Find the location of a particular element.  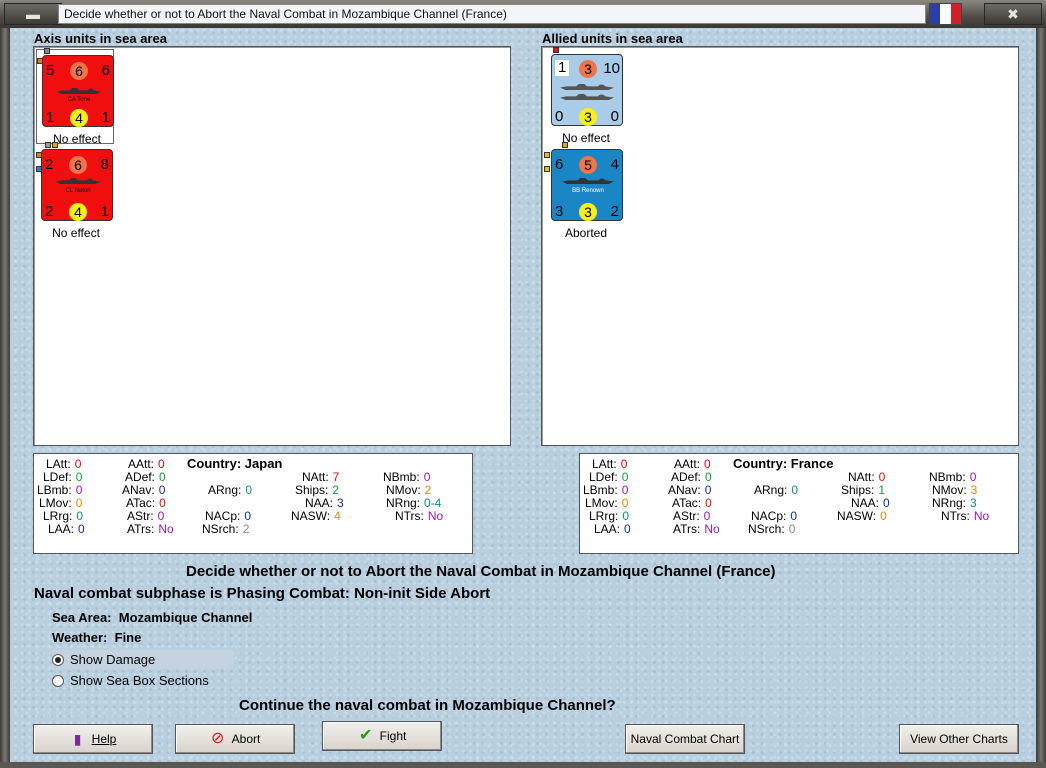

weather-row: Weather: Fine is located at coordinates (97, 637).